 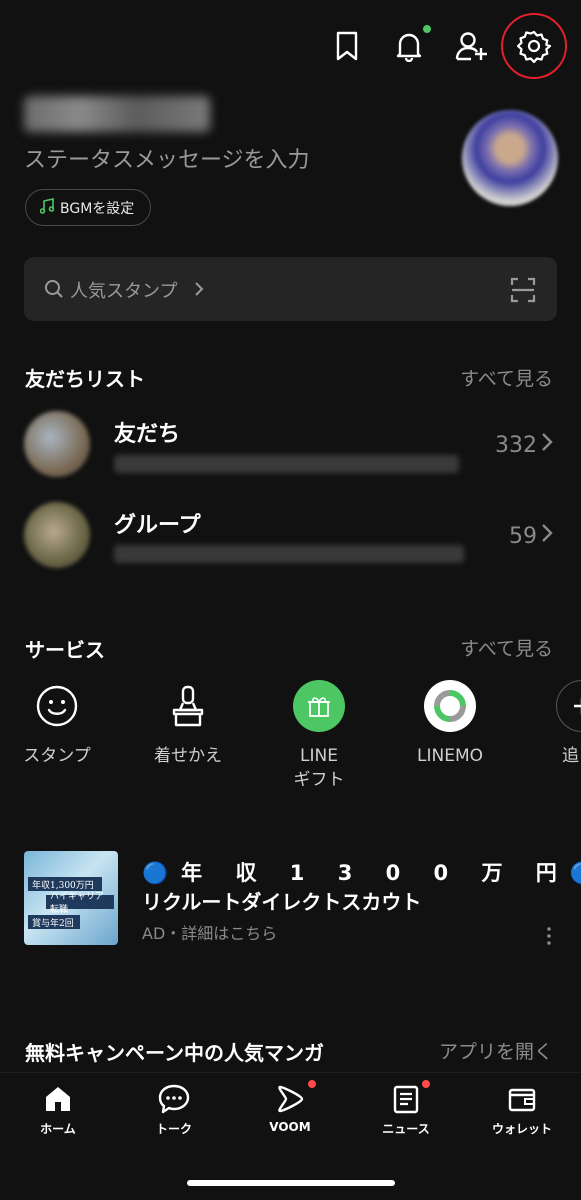 What do you see at coordinates (409, 46) in the screenshot?
I see `bell-icon` at bounding box center [409, 46].